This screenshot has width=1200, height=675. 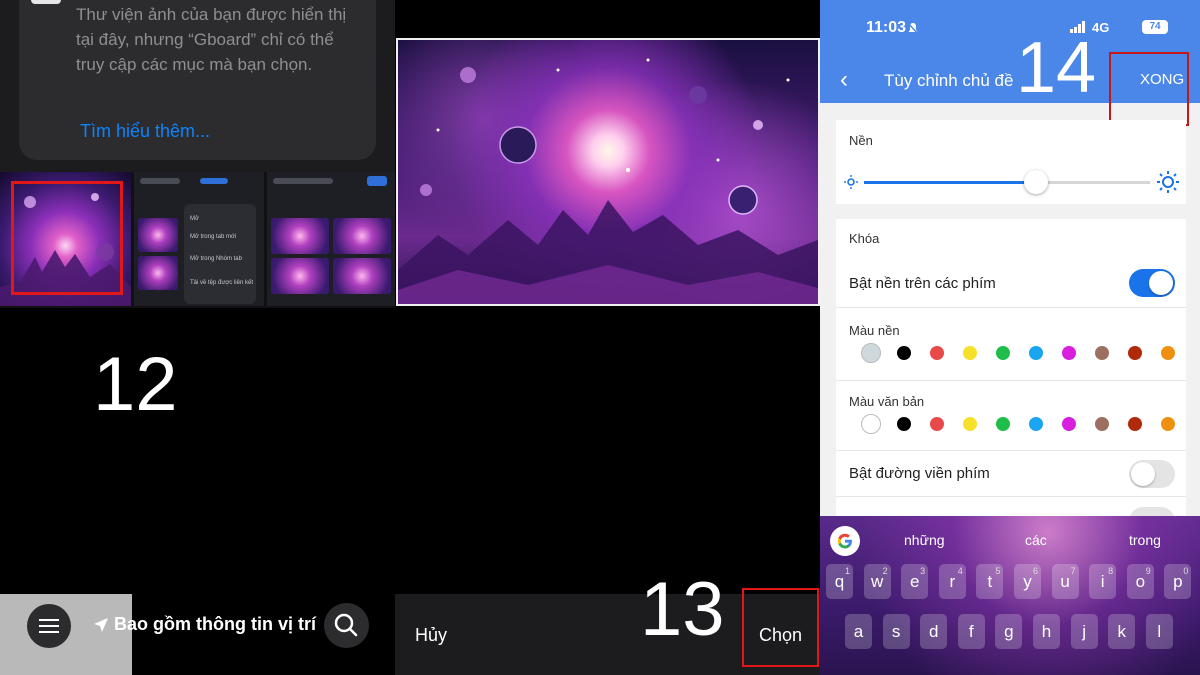 What do you see at coordinates (886, 27) in the screenshot?
I see `status-time: 11:03` at bounding box center [886, 27].